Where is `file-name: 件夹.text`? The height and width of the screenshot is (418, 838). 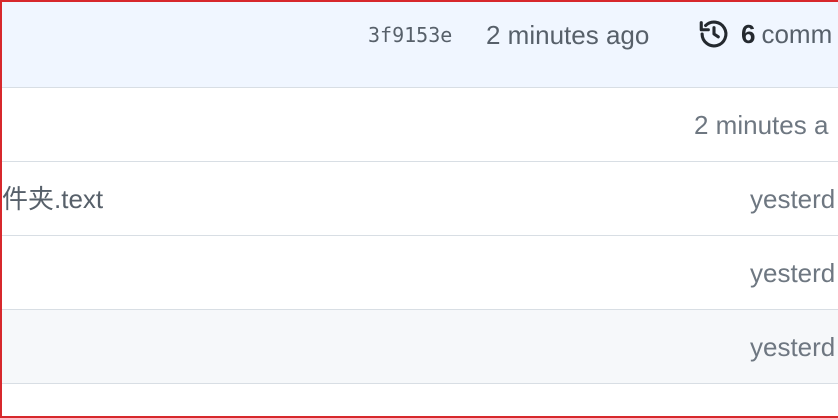
file-name: 件夹.text is located at coordinates (52, 199).